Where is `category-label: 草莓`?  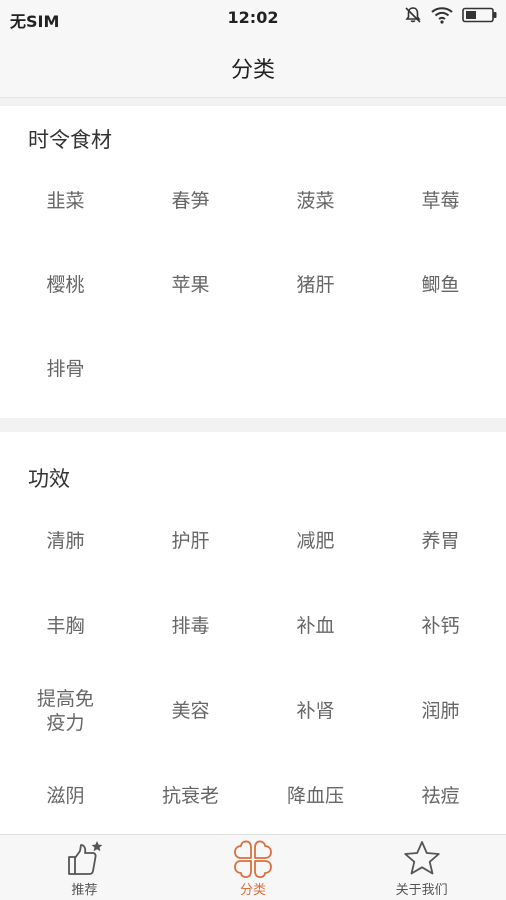 category-label: 草莓 is located at coordinates (440, 201).